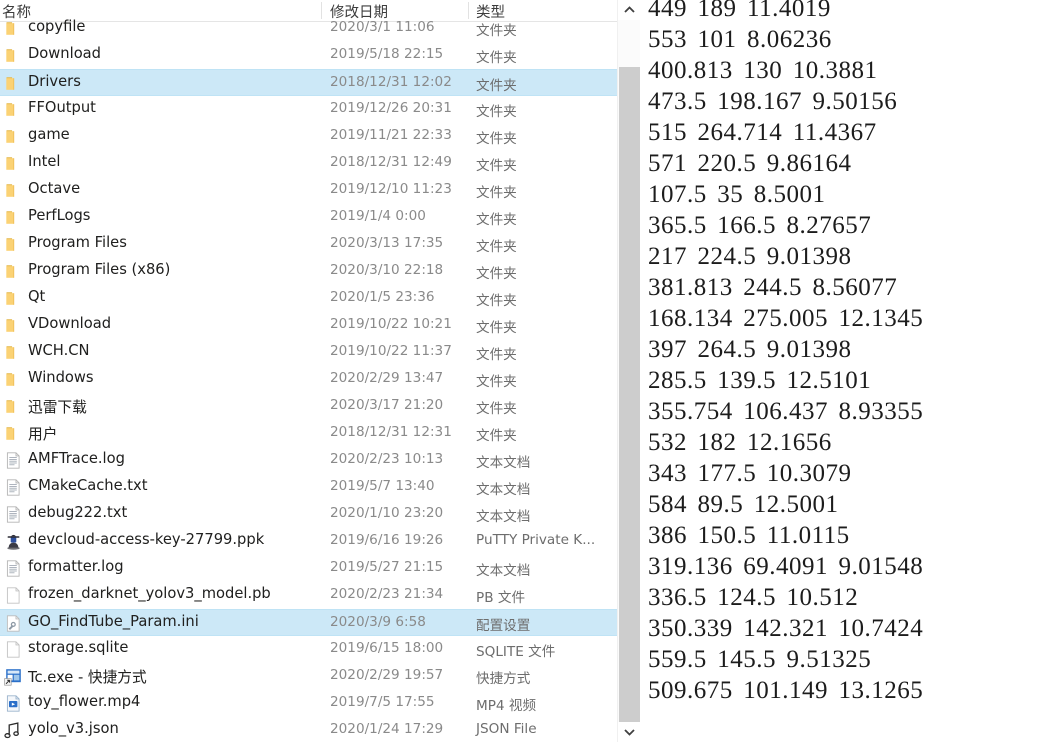 This screenshot has height=742, width=1051. I want to click on numeric-value: 69.4091, so click(785, 566).